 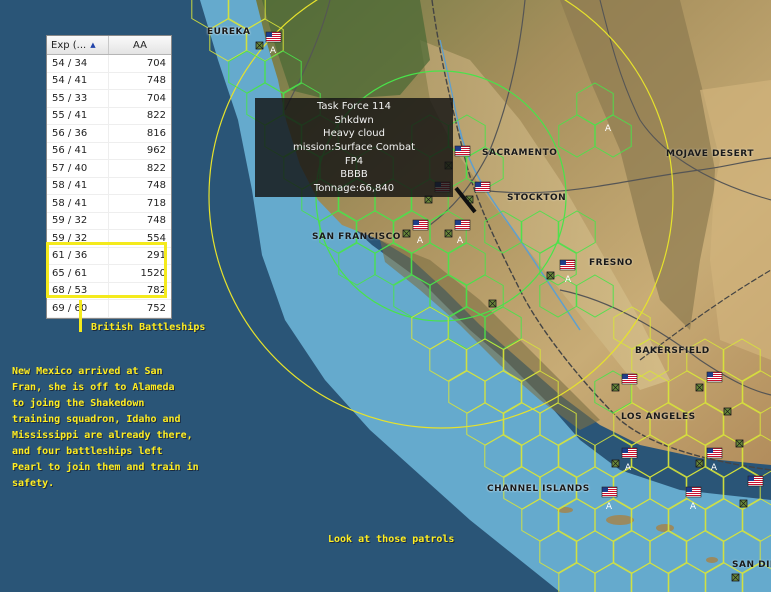 What do you see at coordinates (354, 120) in the screenshot?
I see `tooltip-mission-name: Shkdwn` at bounding box center [354, 120].